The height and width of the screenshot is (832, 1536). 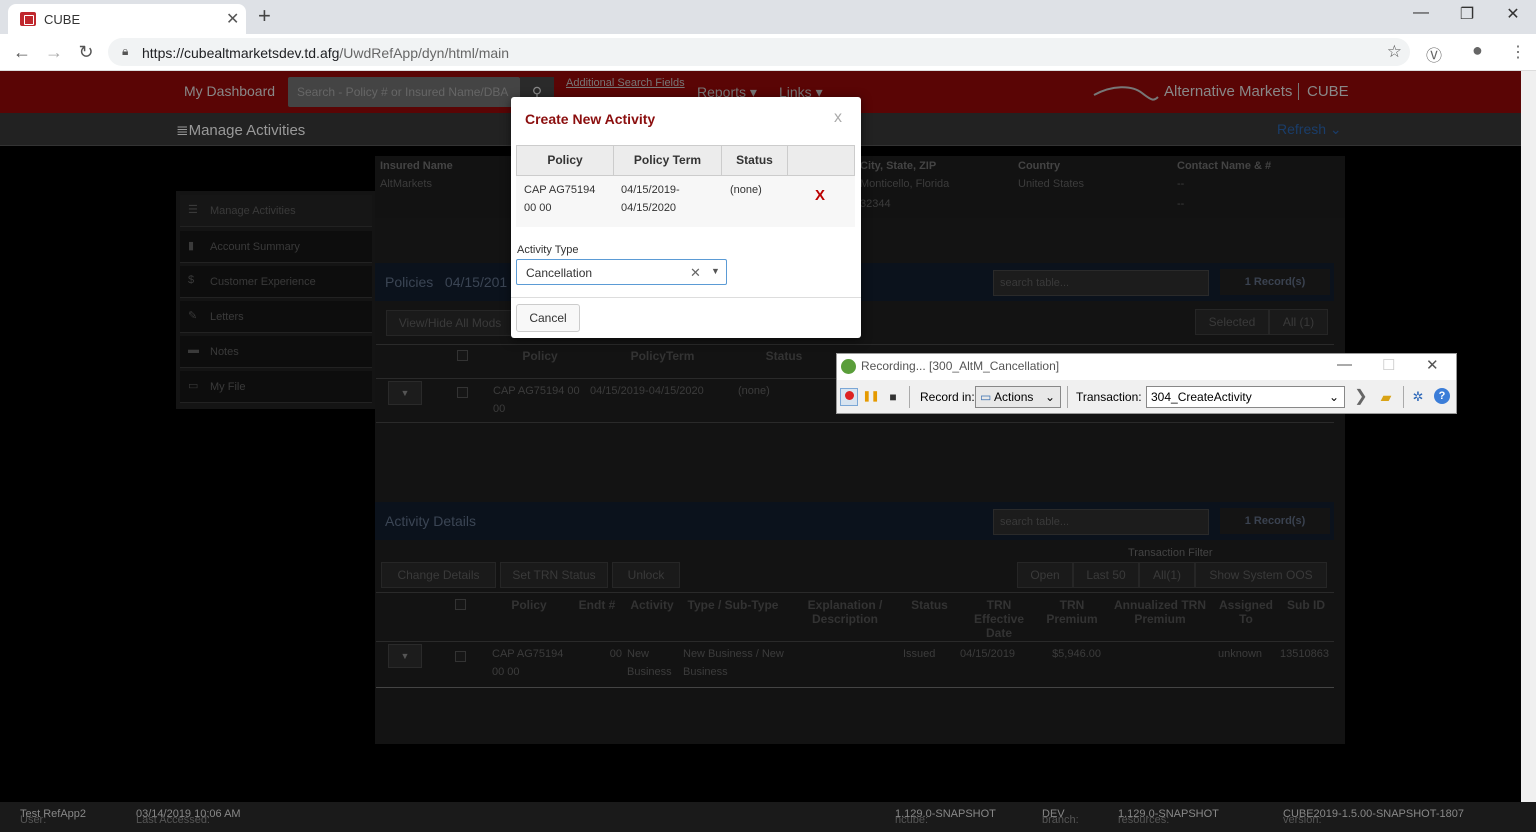 What do you see at coordinates (431, 521) in the screenshot?
I see `activity-details-title: Activity Details` at bounding box center [431, 521].